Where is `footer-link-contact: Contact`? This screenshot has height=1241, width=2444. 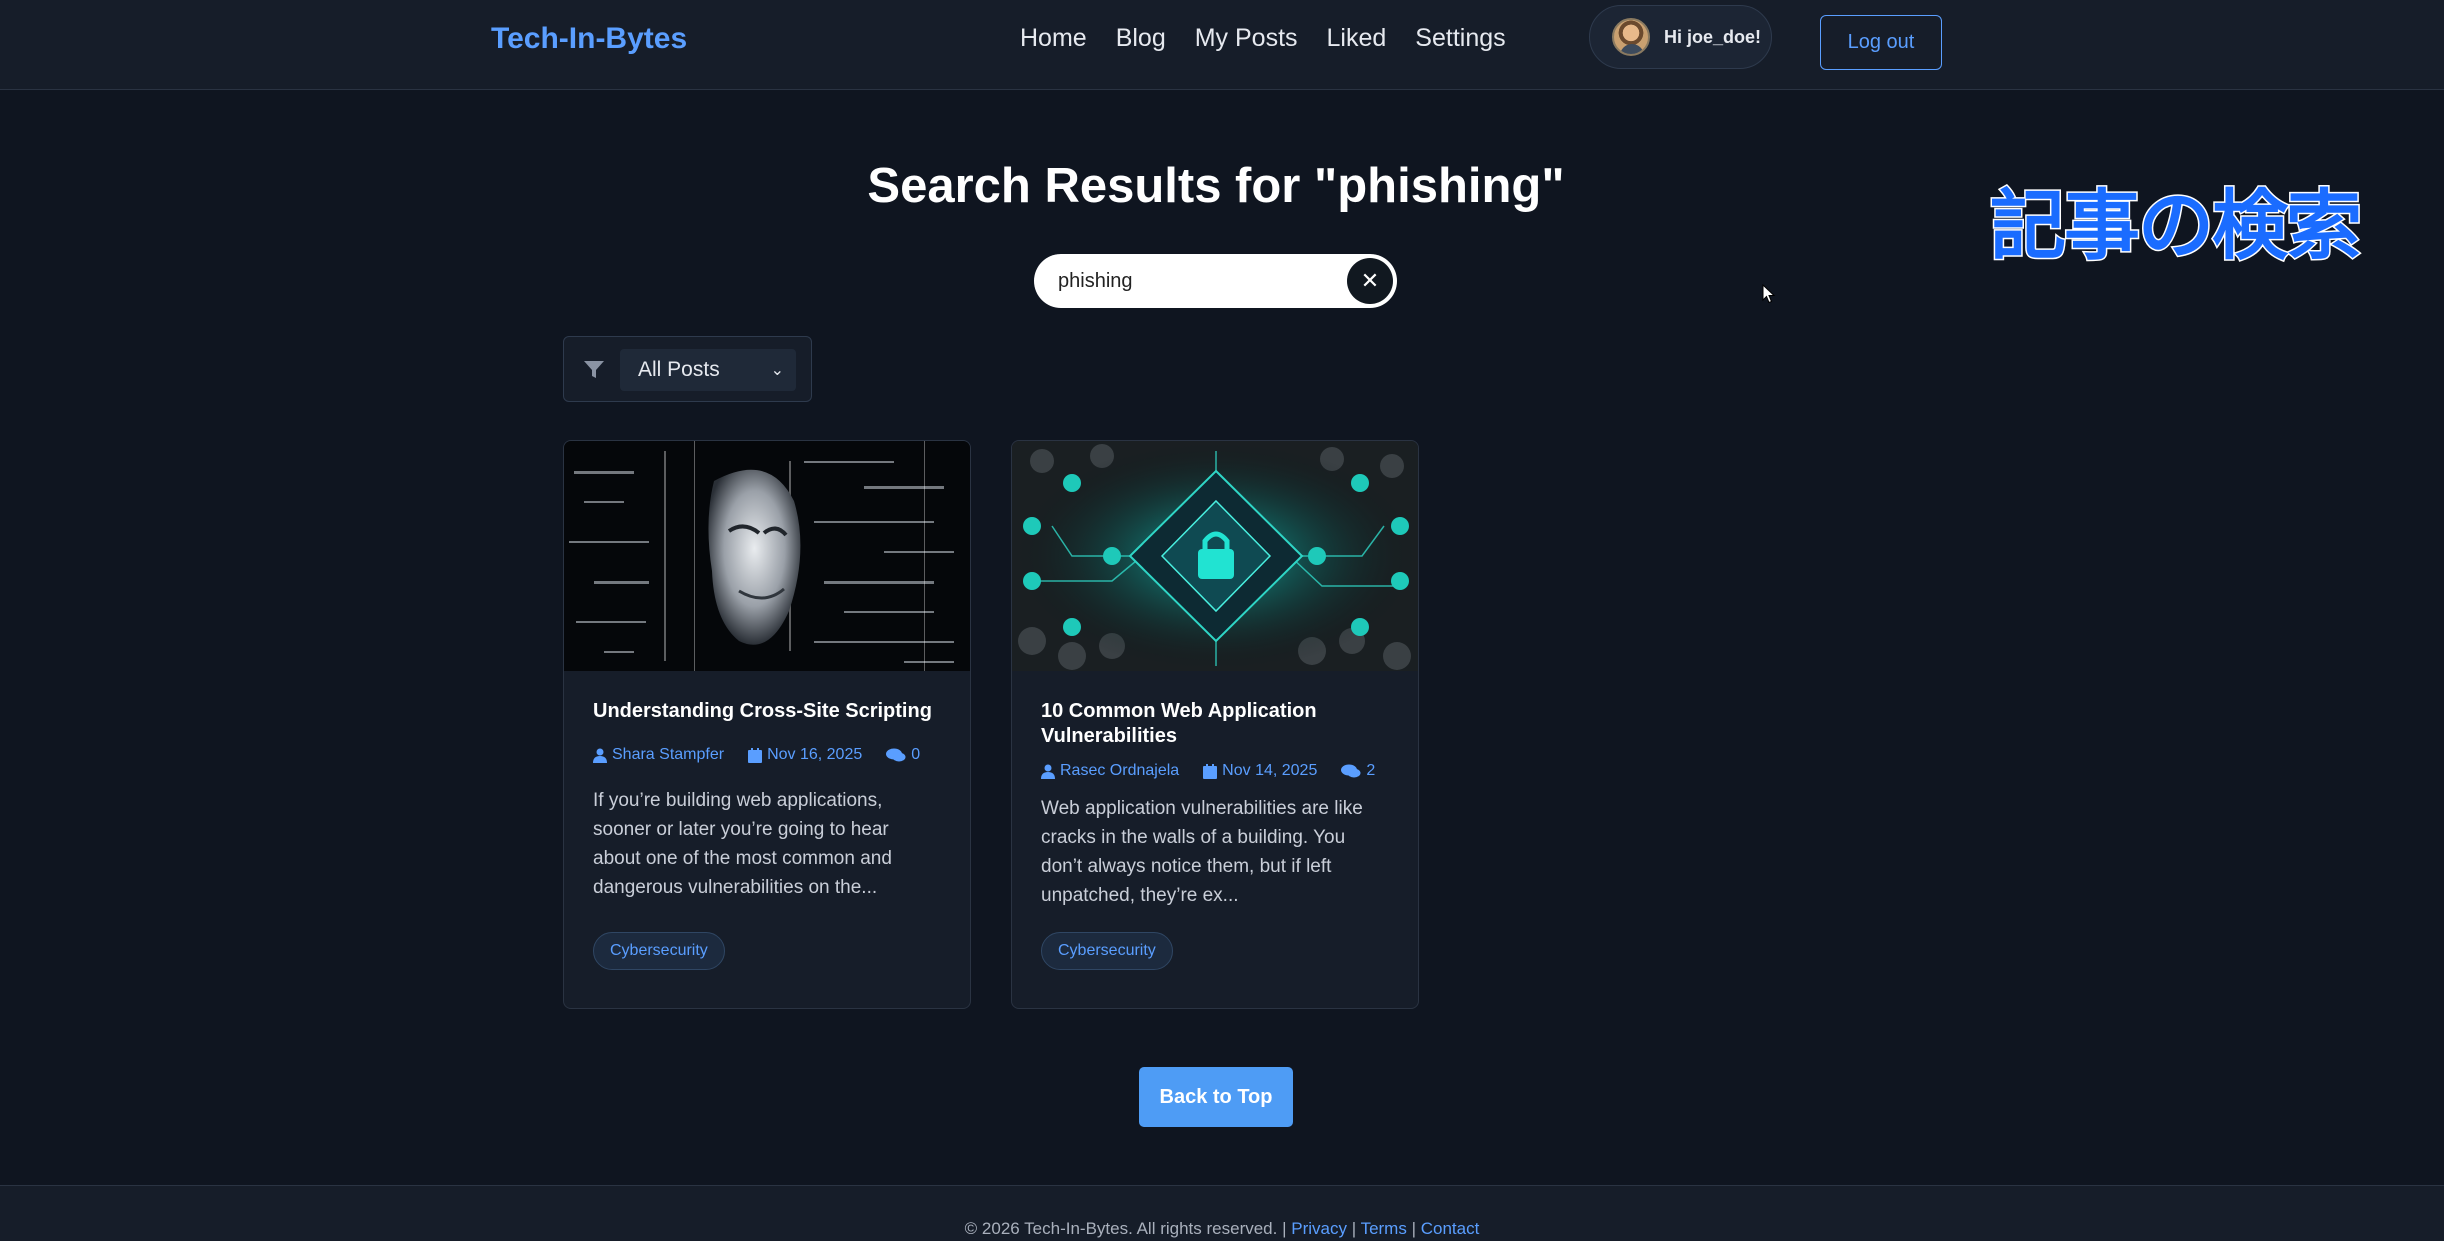
footer-link-contact: Contact is located at coordinates (1450, 1228).